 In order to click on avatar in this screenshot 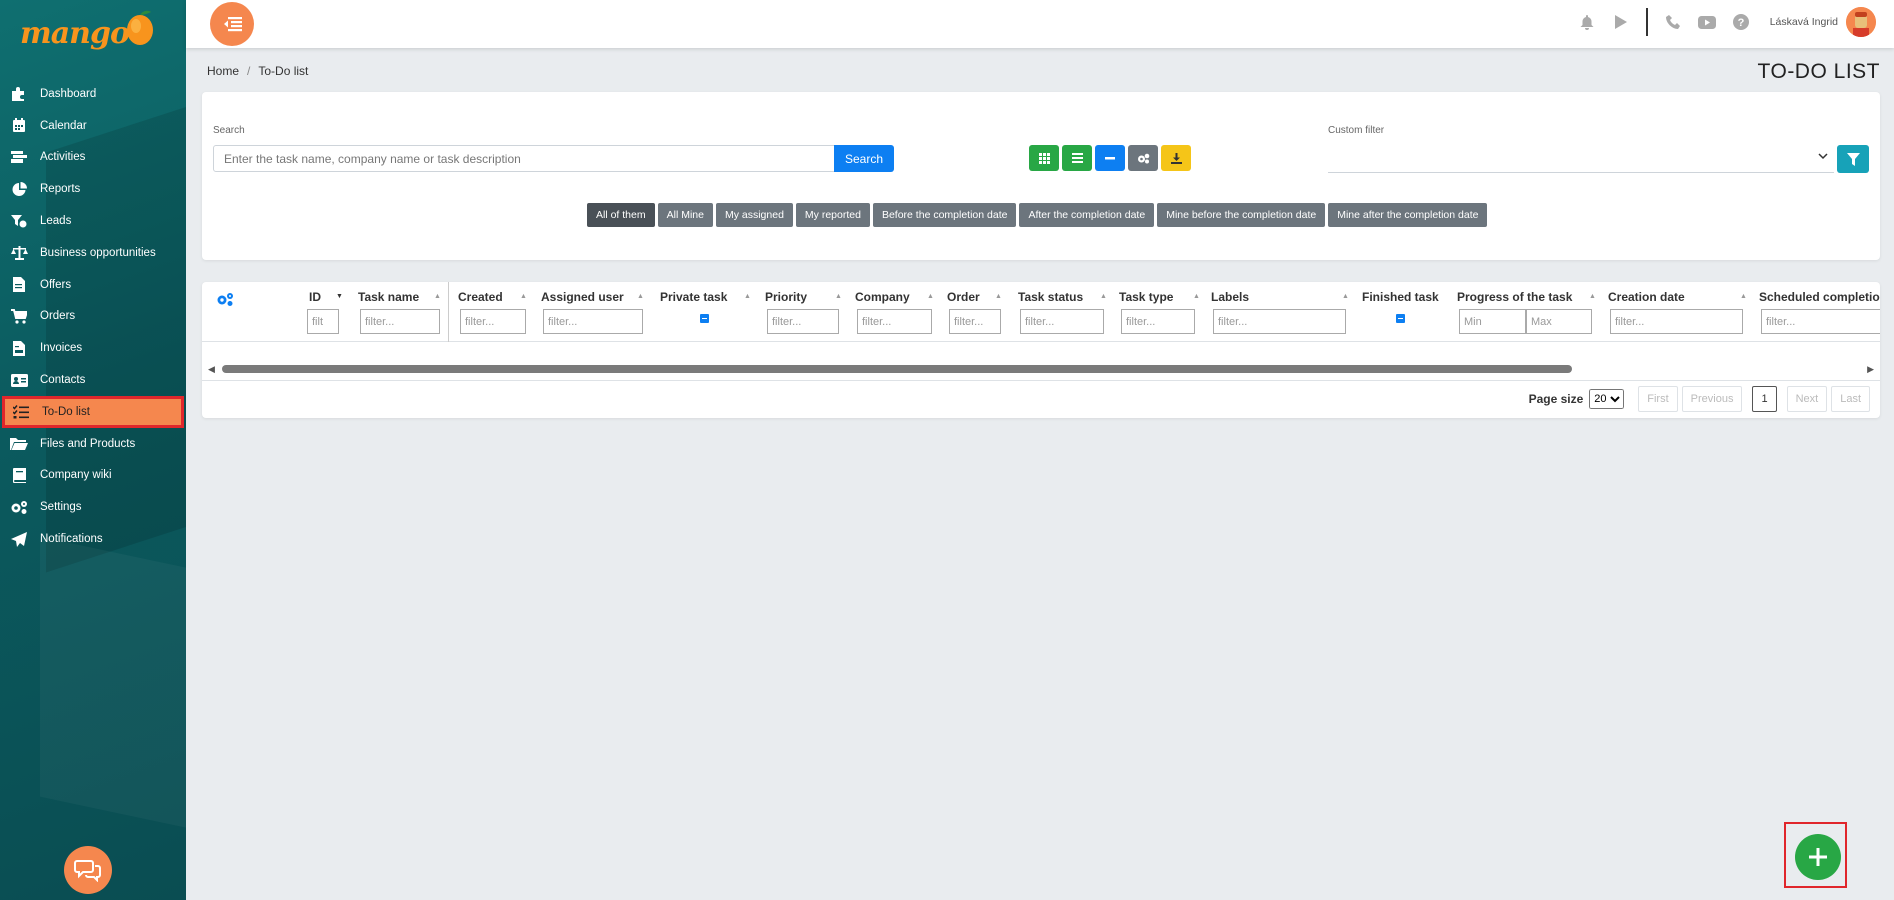, I will do `click(1861, 22)`.